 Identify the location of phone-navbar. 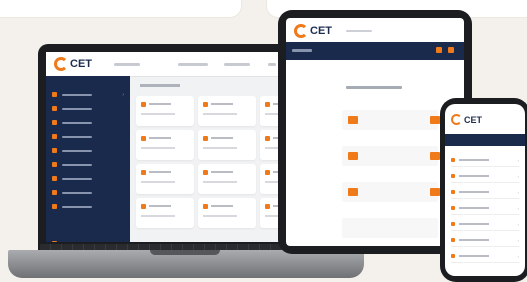
(485, 140).